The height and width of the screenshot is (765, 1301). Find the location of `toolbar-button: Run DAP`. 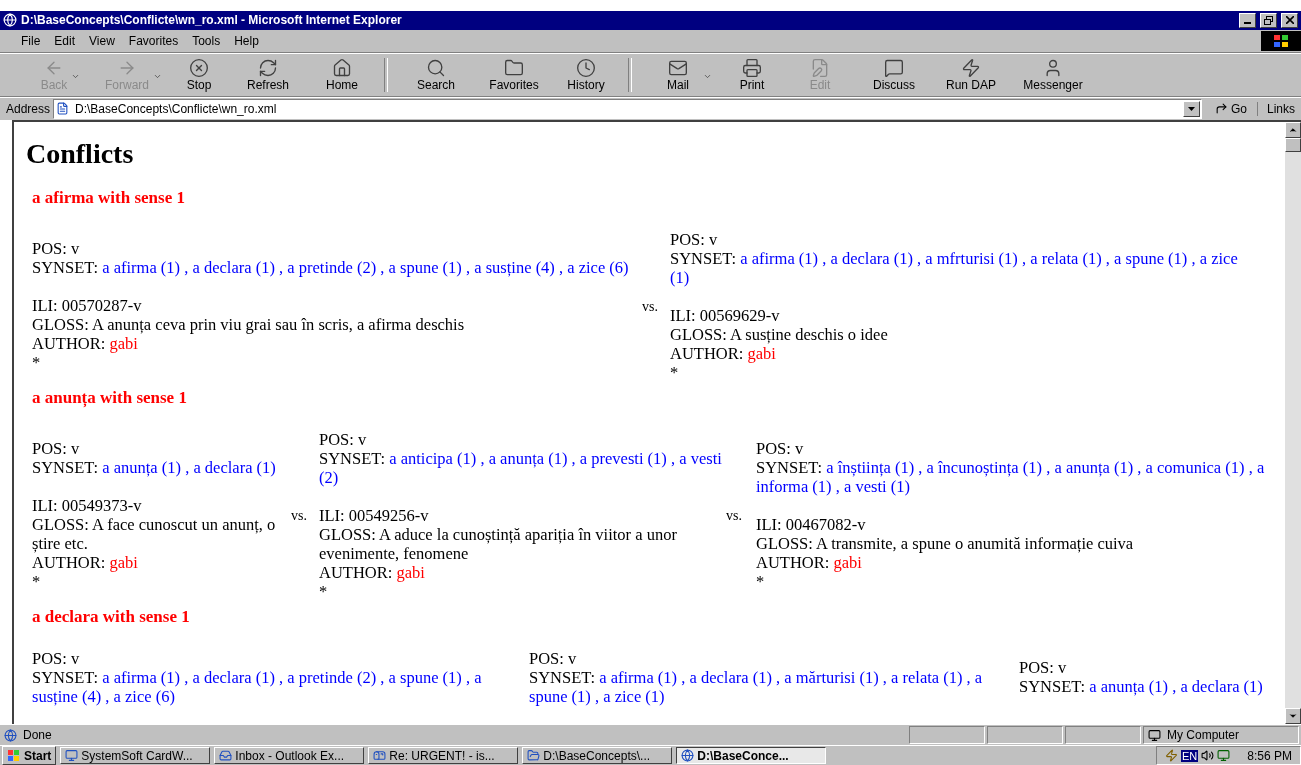

toolbar-button: Run DAP is located at coordinates (971, 74).